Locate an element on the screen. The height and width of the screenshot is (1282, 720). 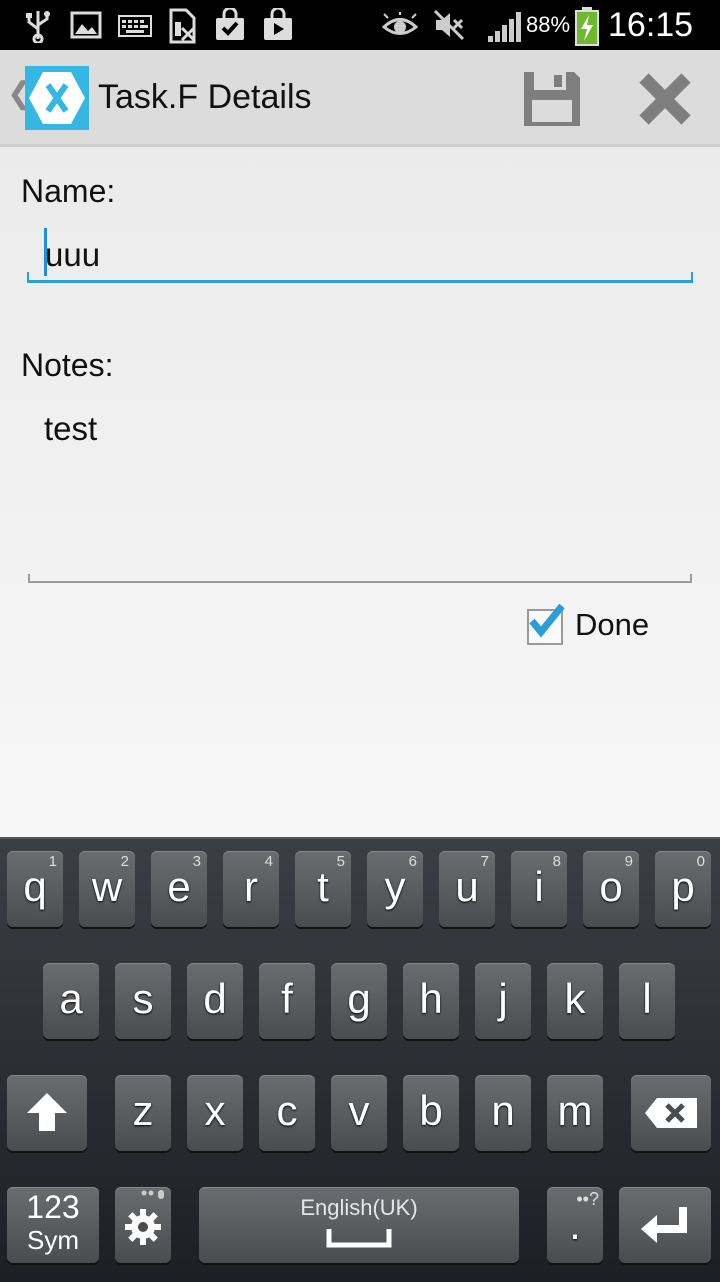
key-label: v is located at coordinates (359, 1110).